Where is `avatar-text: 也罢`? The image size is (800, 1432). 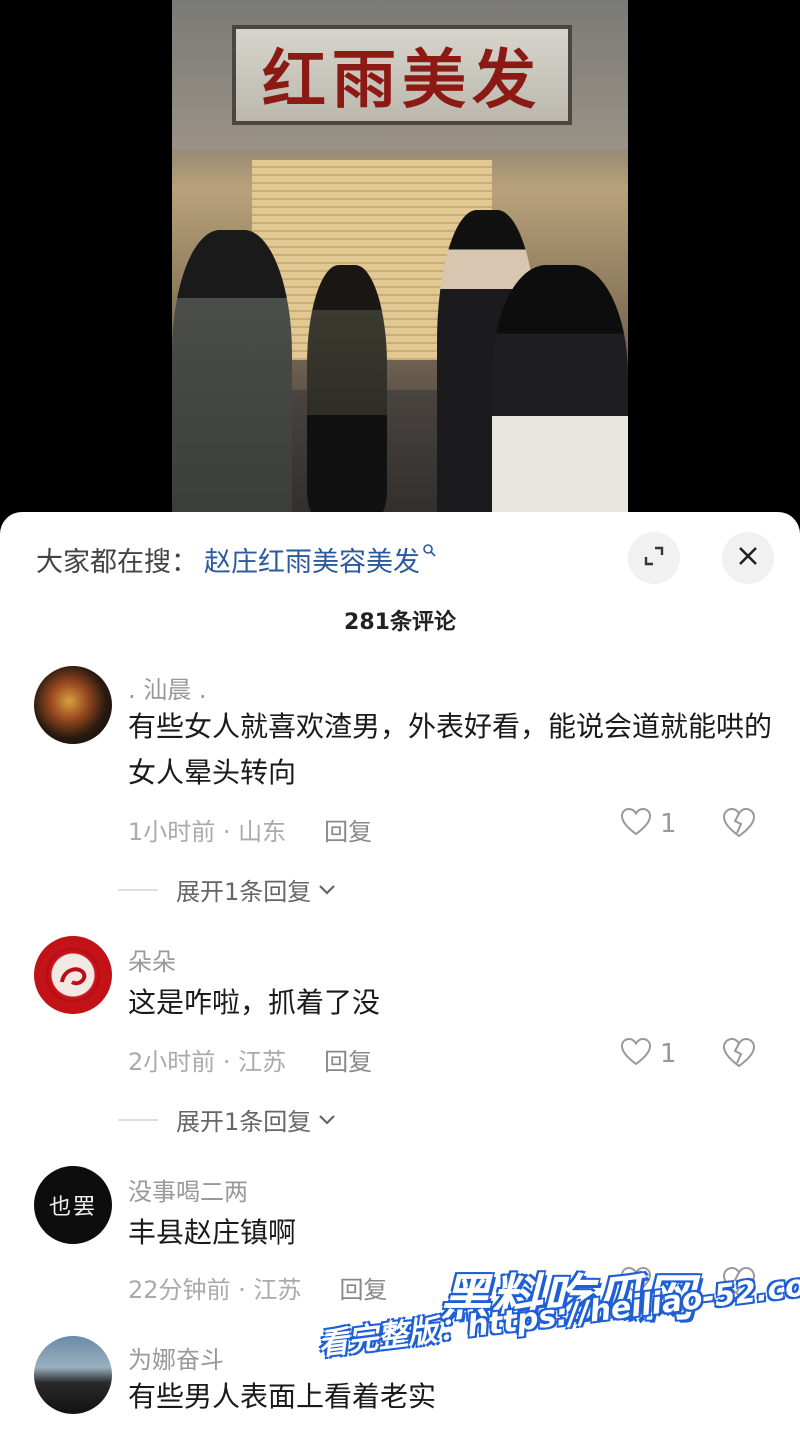 avatar-text: 也罢 is located at coordinates (72, 1207).